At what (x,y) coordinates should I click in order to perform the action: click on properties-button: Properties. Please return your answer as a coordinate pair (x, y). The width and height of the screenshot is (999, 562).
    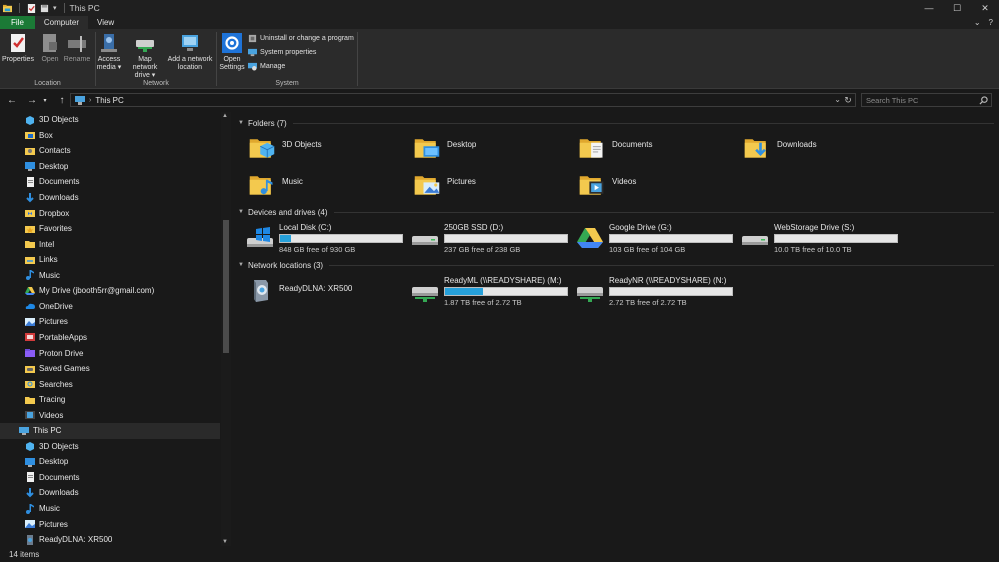
    Looking at the image, I should click on (18, 48).